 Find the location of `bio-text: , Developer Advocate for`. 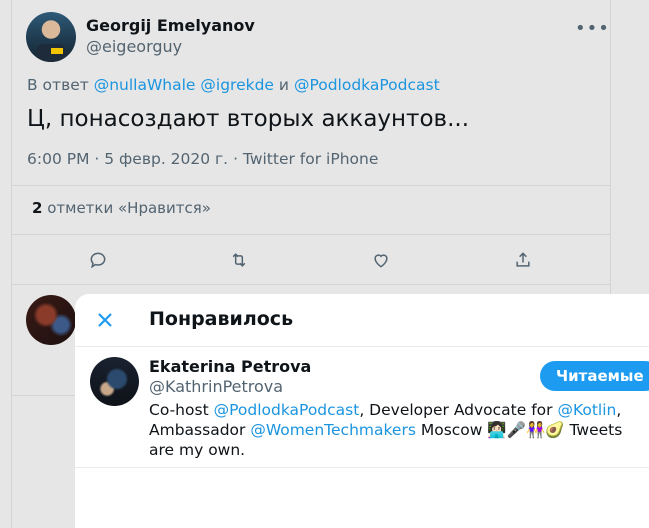

bio-text: , Developer Advocate for is located at coordinates (458, 410).